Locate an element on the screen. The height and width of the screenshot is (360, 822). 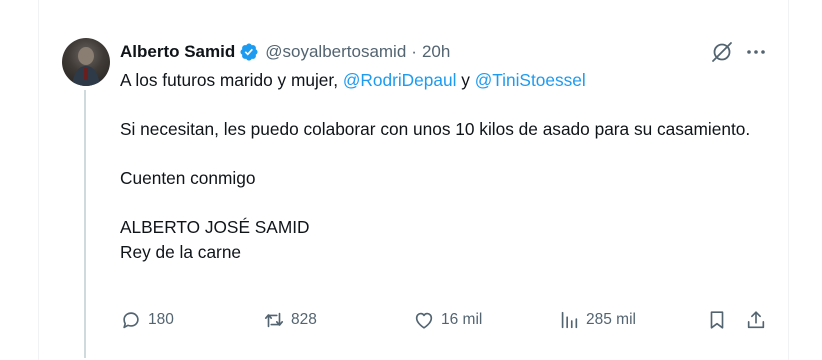
bookmark-button is located at coordinates (720, 320).